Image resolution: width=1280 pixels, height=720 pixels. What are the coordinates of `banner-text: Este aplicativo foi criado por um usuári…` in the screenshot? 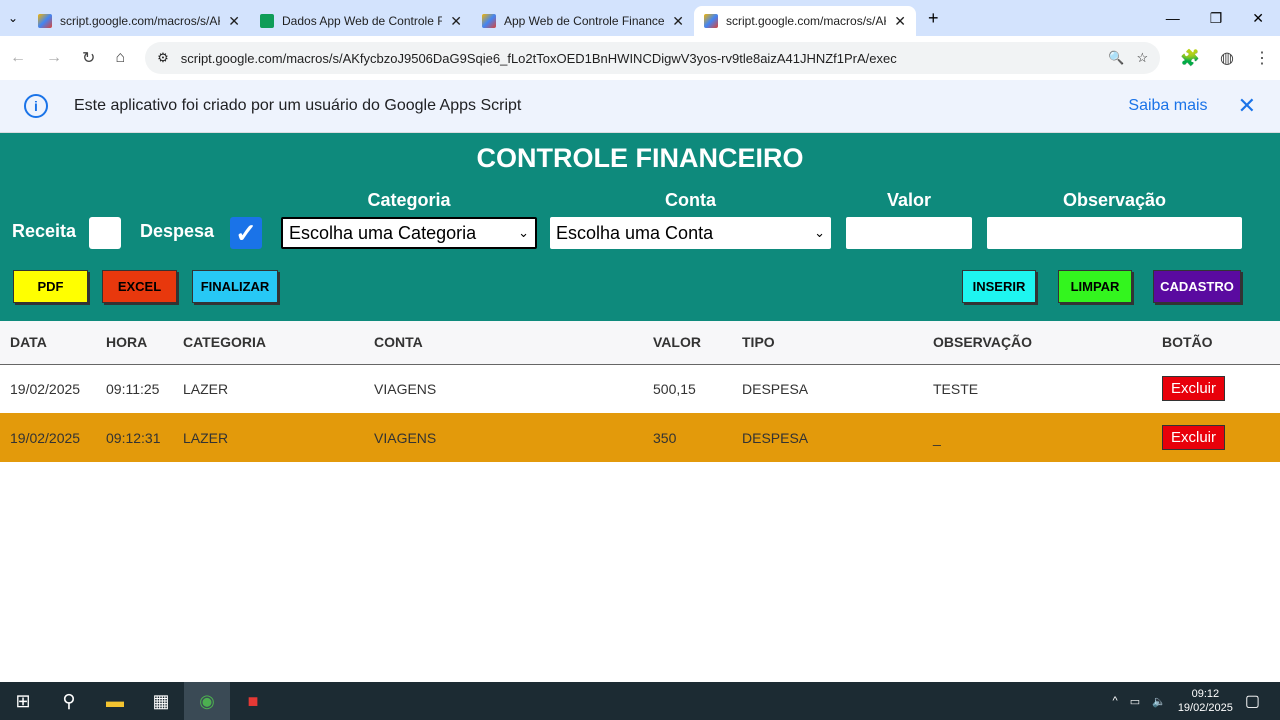 It's located at (298, 105).